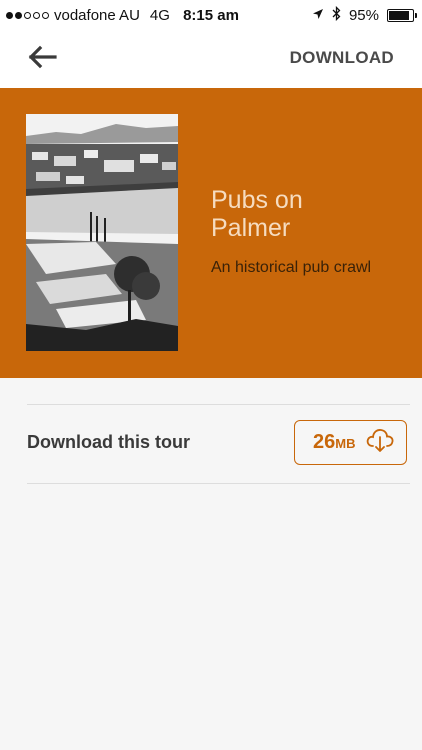 The height and width of the screenshot is (750, 422). Describe the element at coordinates (211, 15) in the screenshot. I see `status-bar: vodafone AU 4G 8:15 am 95%` at that location.